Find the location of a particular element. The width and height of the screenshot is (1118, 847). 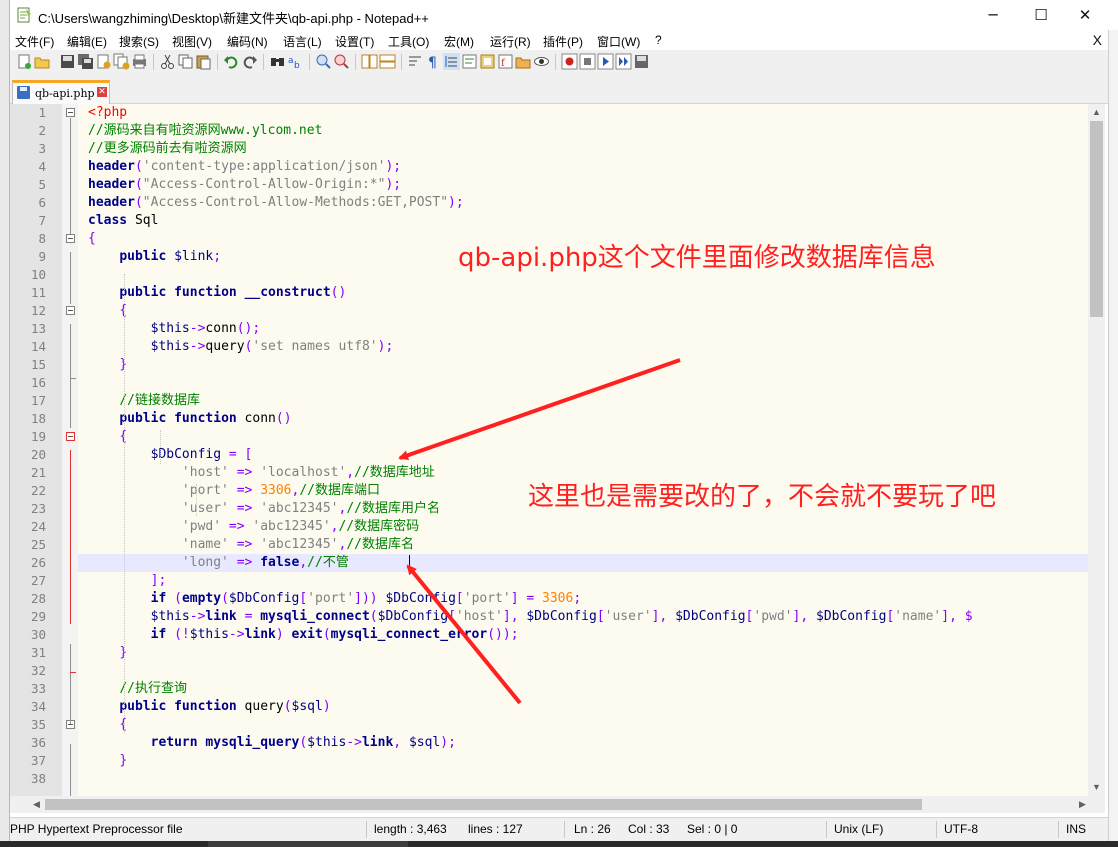

close-window-button: ✕ is located at coordinates (1085, 15).